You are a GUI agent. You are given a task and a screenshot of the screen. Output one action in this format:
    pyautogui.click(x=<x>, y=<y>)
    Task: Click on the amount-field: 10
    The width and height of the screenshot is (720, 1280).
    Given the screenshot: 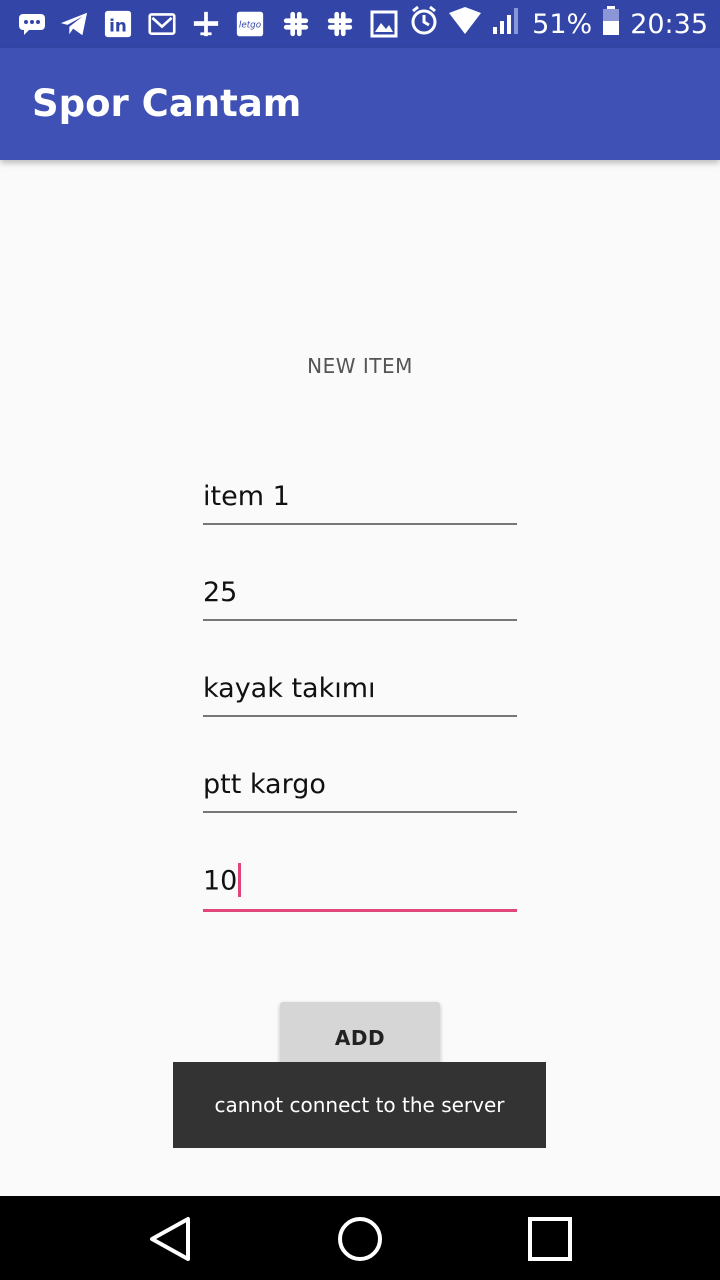 What is the action you would take?
    pyautogui.click(x=360, y=887)
    